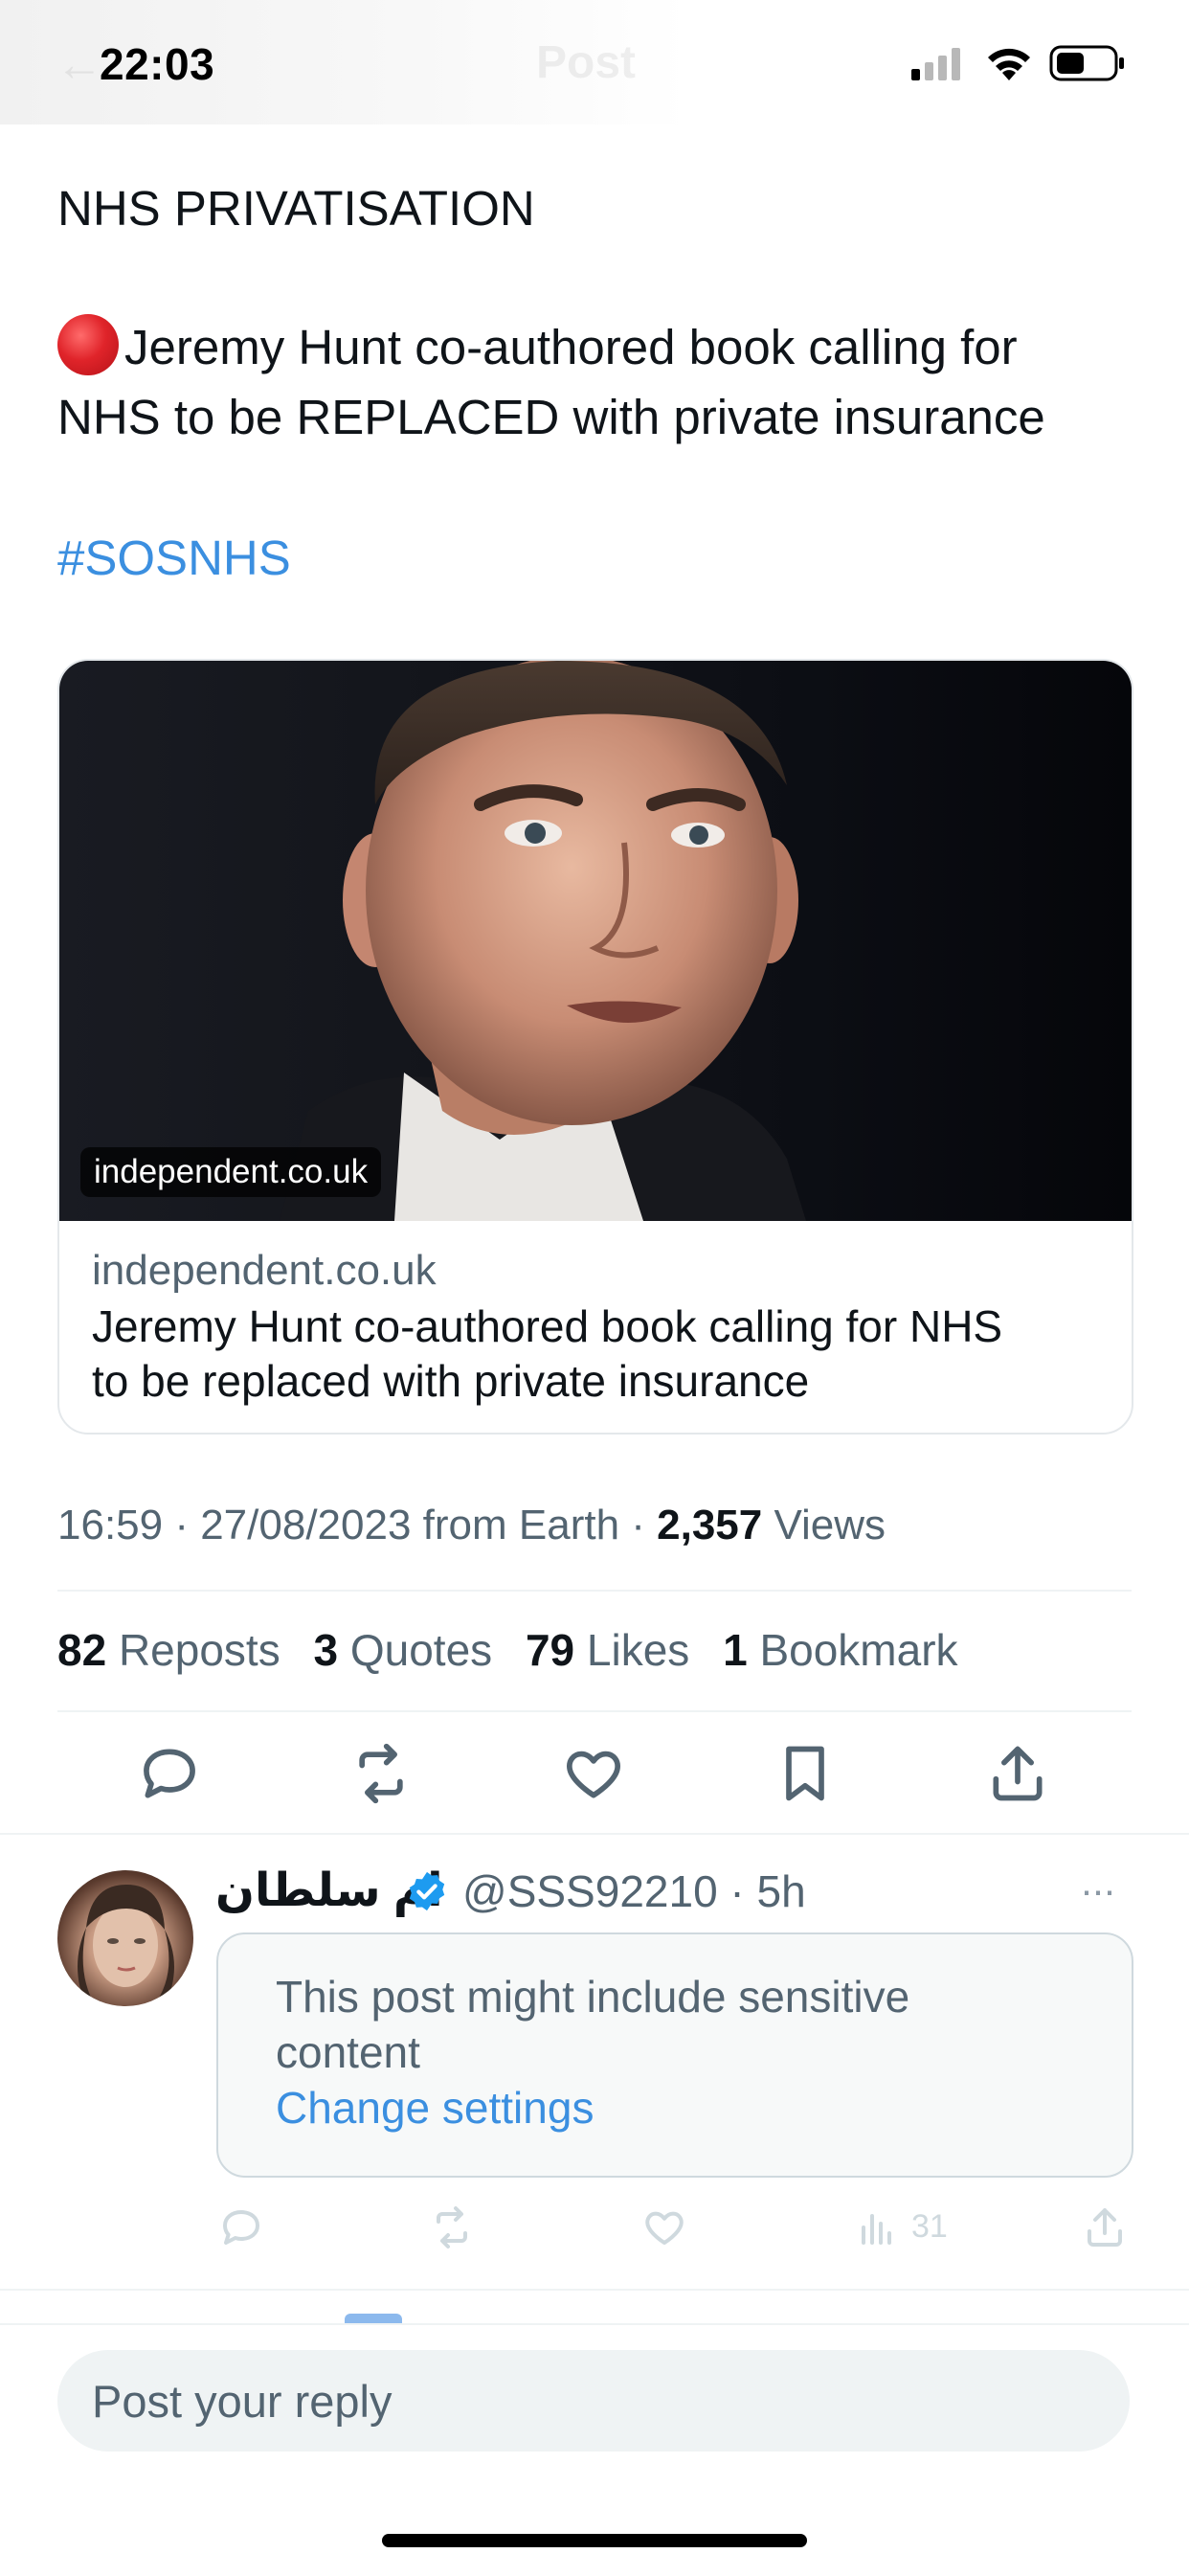  What do you see at coordinates (1098, 1890) in the screenshot?
I see `more-options-icon: ···` at bounding box center [1098, 1890].